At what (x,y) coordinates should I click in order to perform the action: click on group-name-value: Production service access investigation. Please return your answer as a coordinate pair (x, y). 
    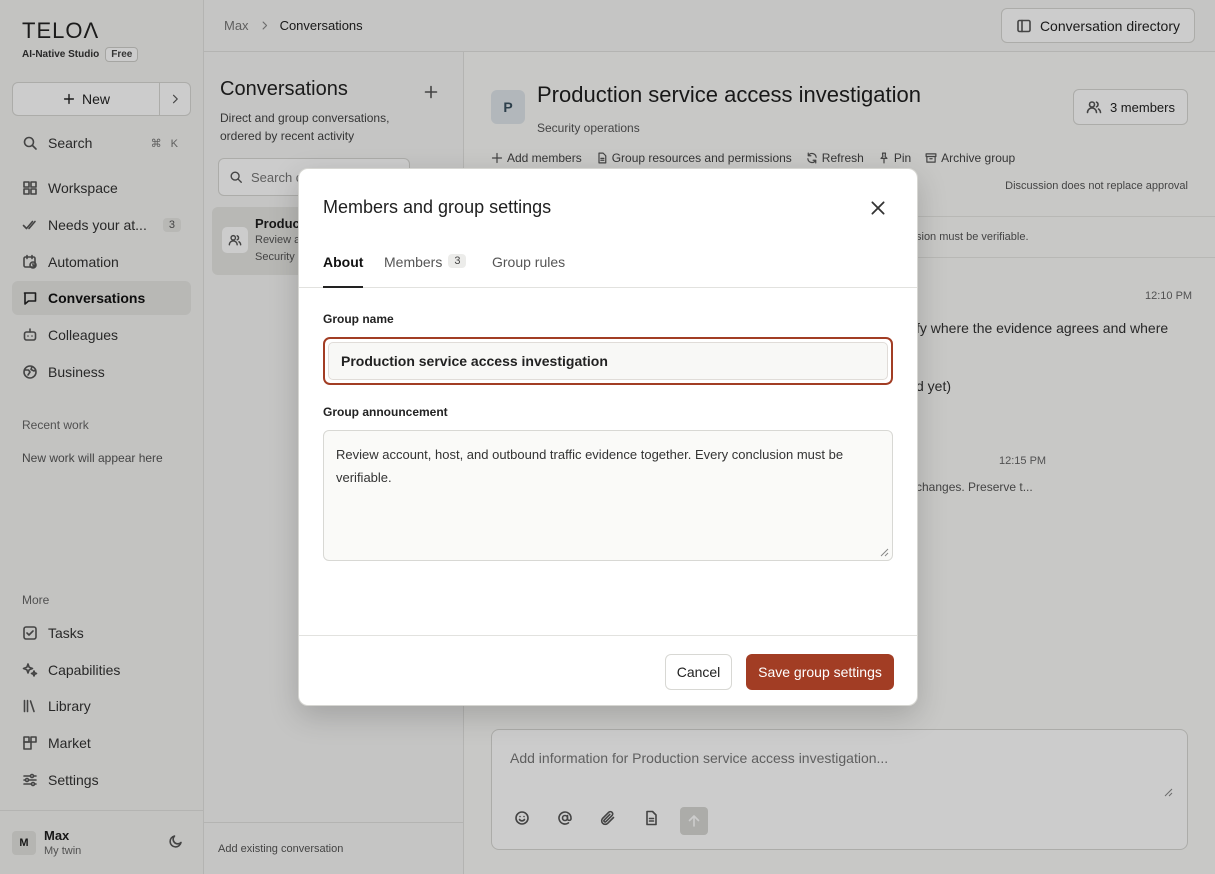
    Looking at the image, I should click on (608, 361).